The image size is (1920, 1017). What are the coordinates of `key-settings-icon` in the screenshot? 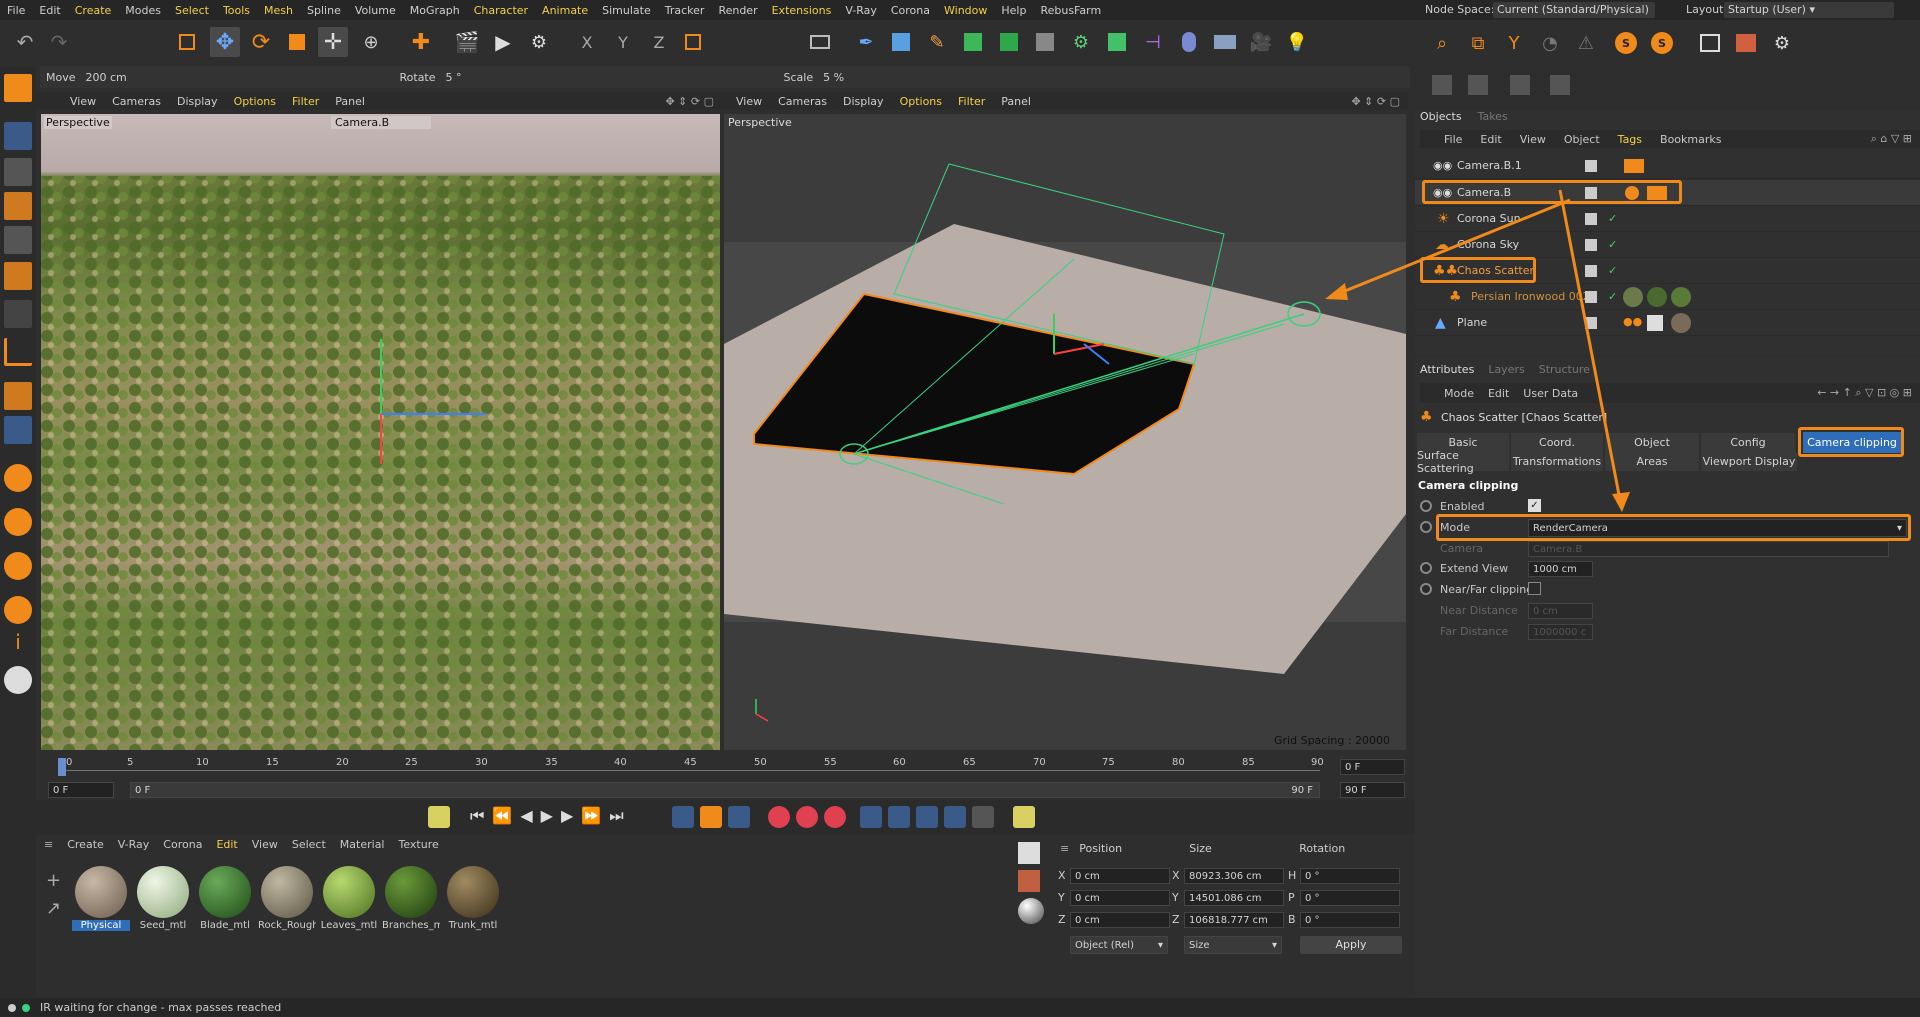 It's located at (835, 817).